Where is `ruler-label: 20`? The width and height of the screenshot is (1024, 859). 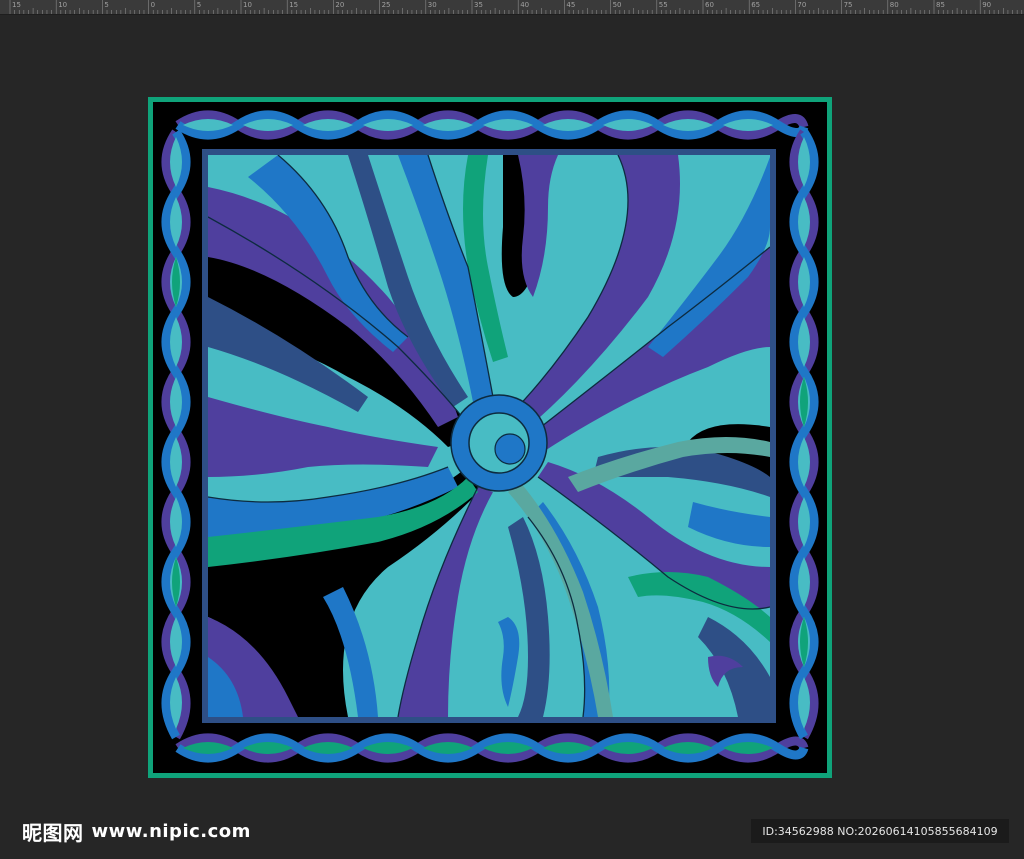
ruler-label: 20 is located at coordinates (340, 5).